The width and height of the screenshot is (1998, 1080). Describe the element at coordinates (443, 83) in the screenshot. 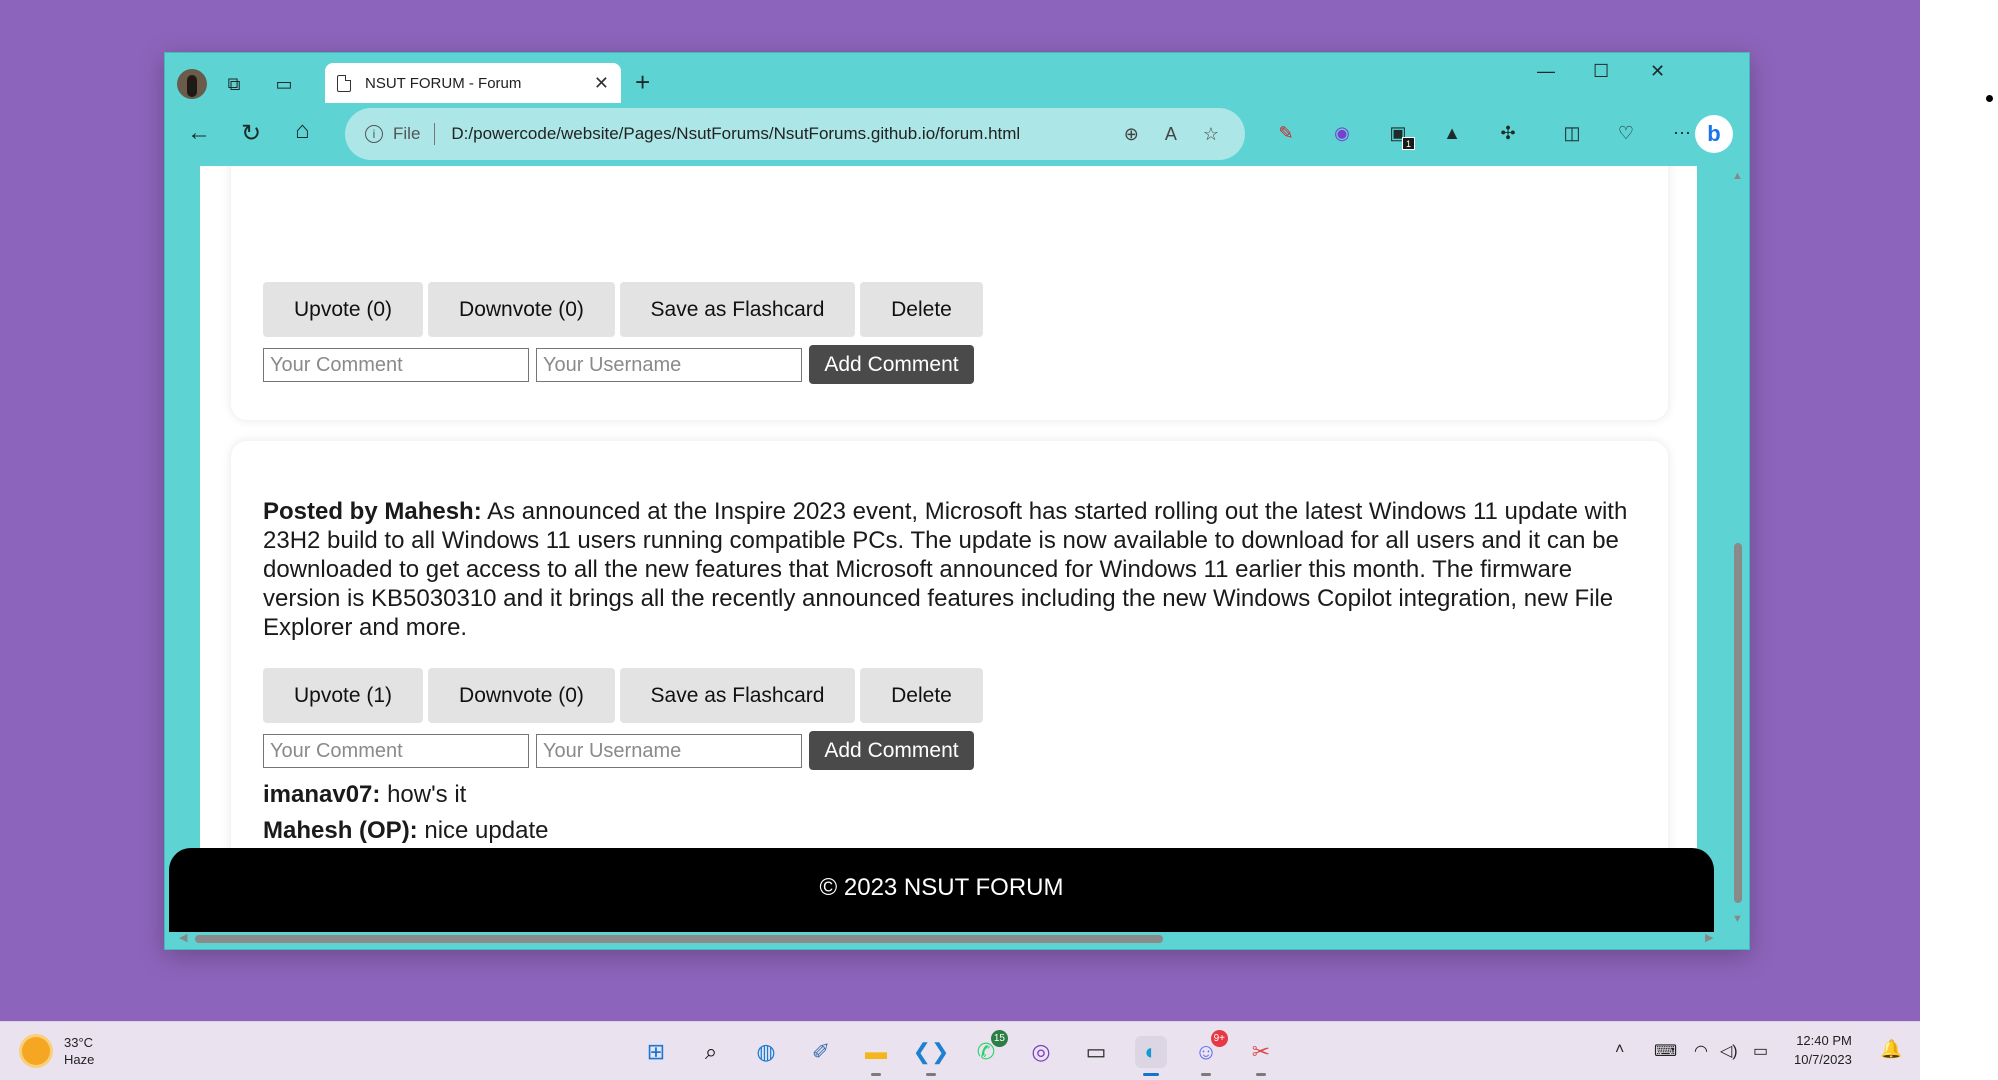

I see `tab-title: NSUT FORUM - Forum` at that location.